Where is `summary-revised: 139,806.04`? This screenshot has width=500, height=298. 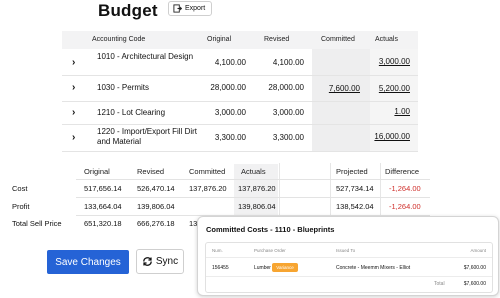
summary-revised: 139,806.04 is located at coordinates (156, 206).